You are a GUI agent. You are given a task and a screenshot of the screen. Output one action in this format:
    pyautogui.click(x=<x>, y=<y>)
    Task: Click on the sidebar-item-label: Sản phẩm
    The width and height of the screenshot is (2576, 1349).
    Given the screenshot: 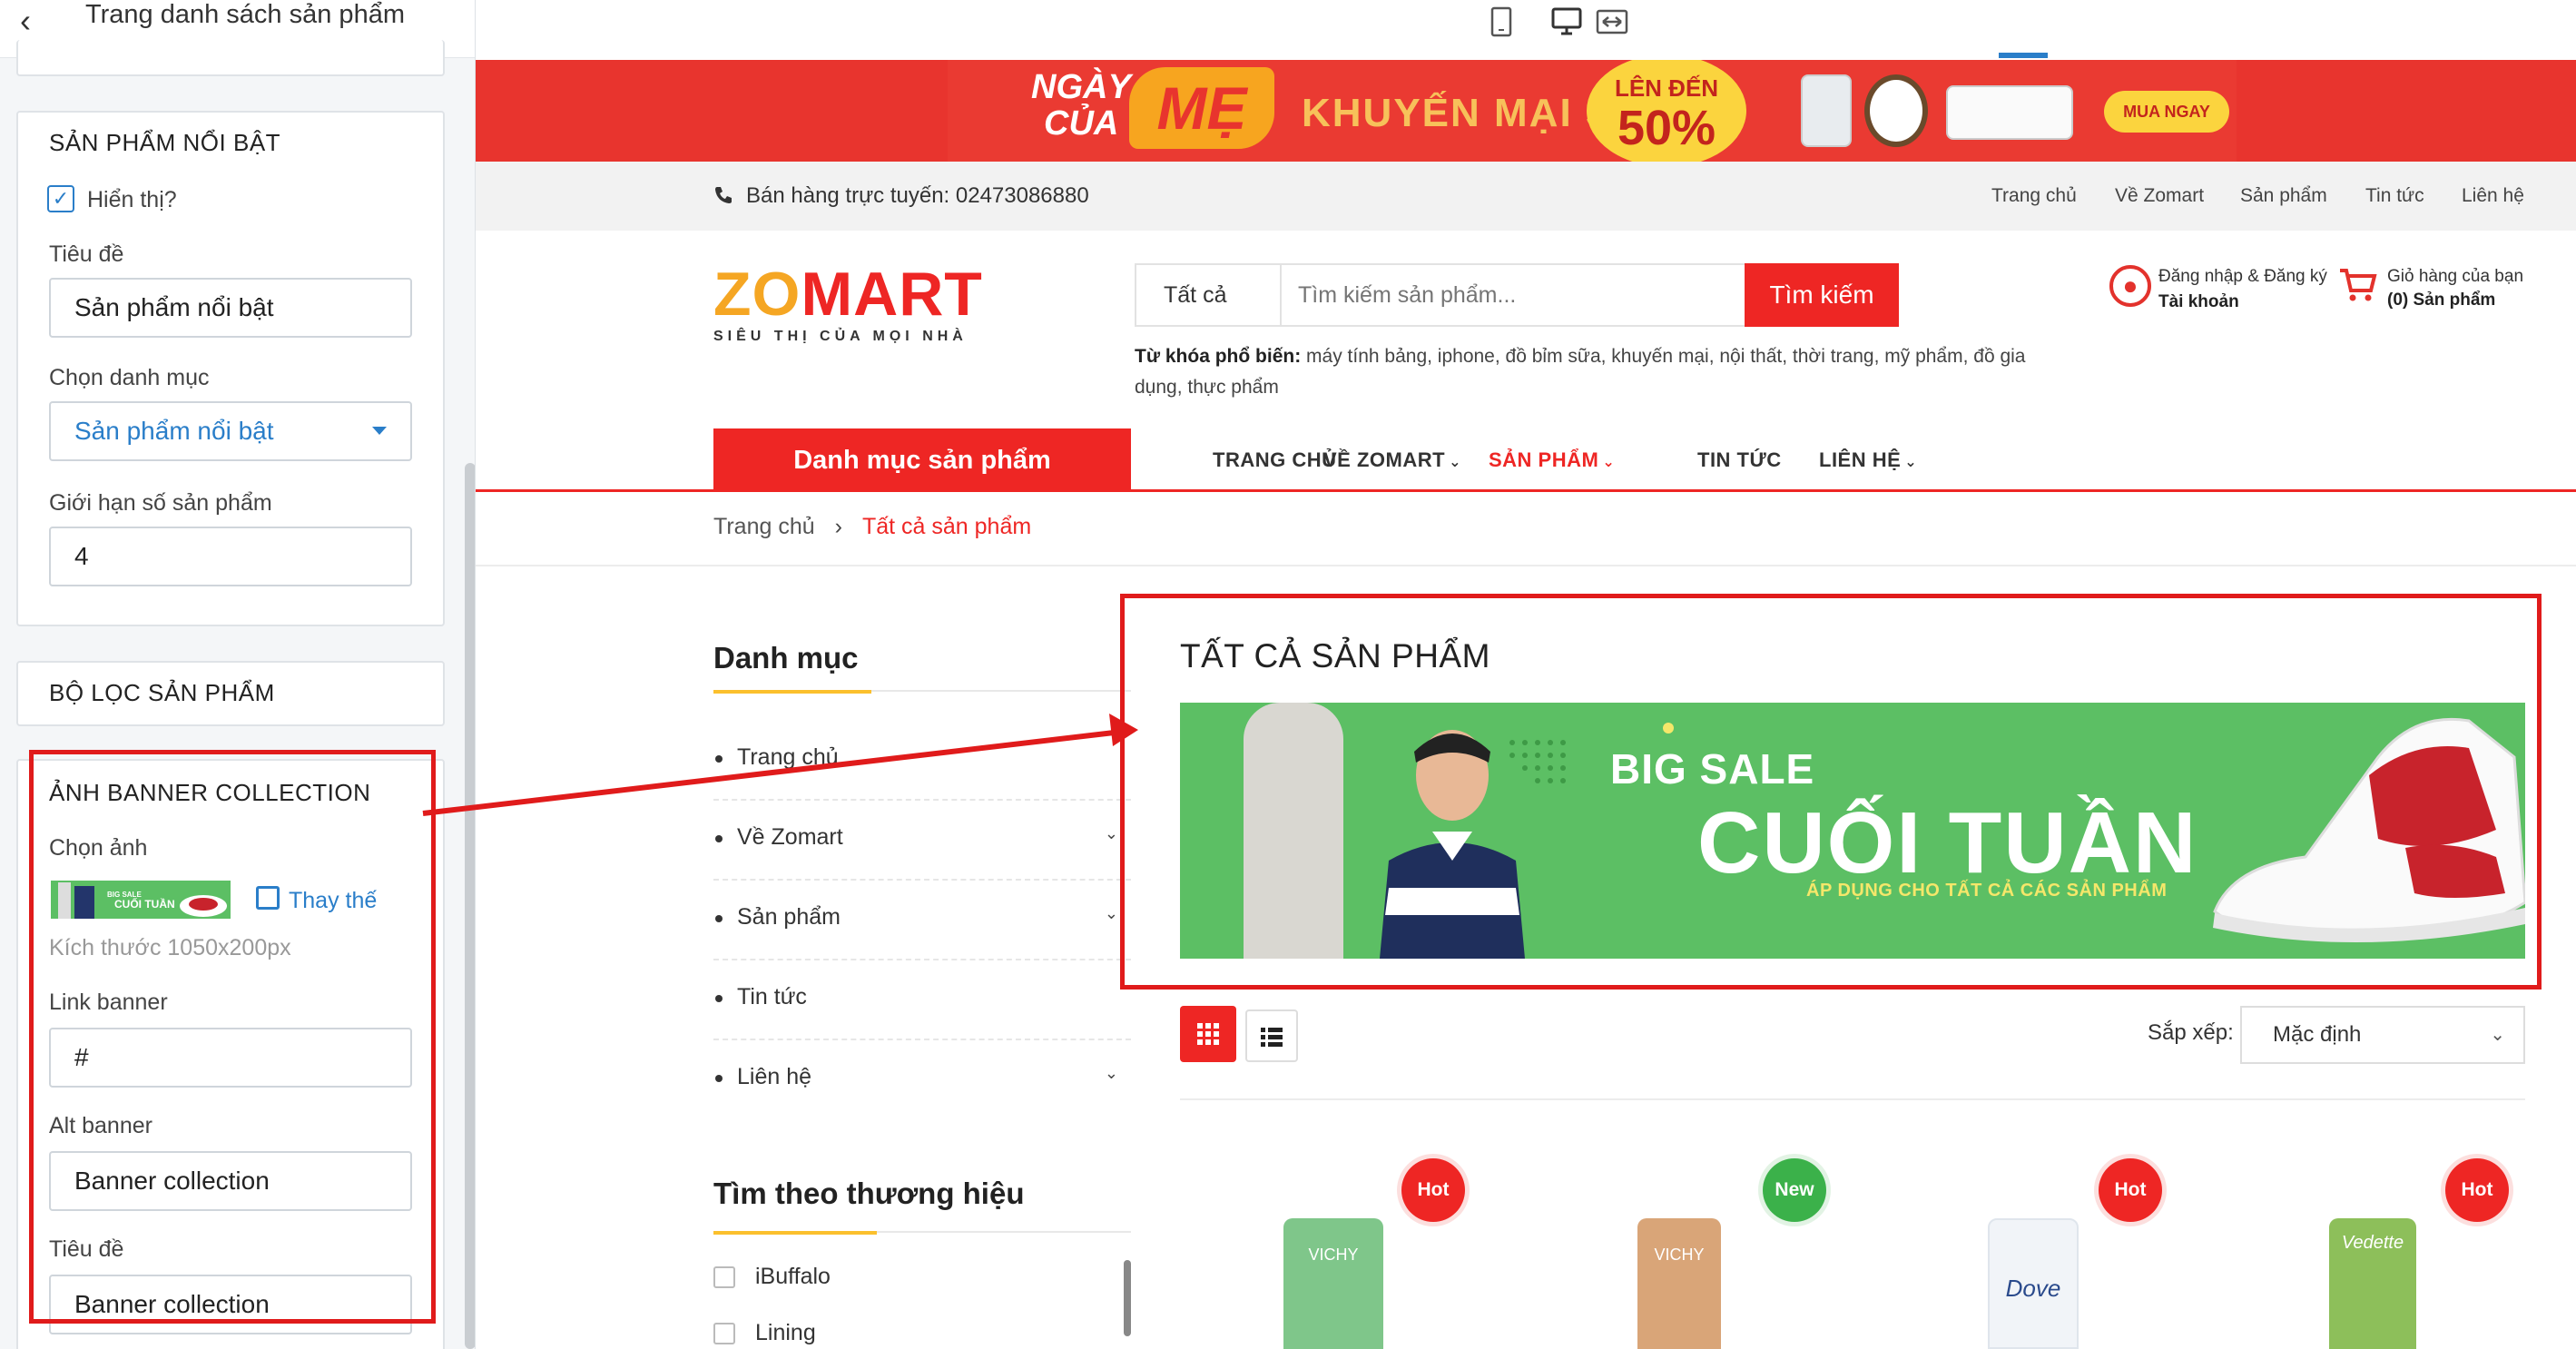 What is the action you would take?
    pyautogui.click(x=789, y=917)
    